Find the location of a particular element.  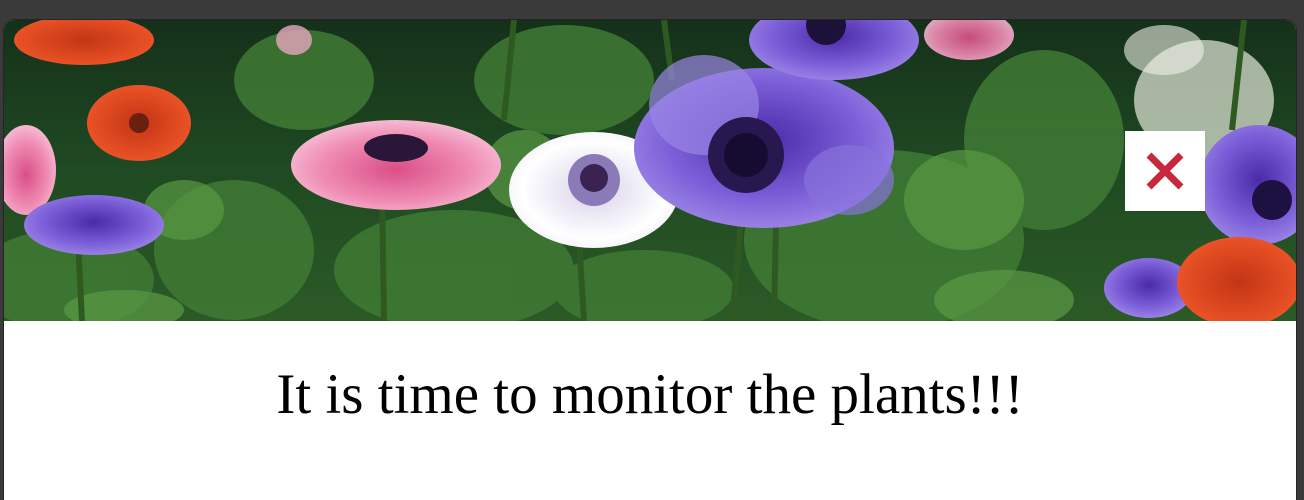

reminder-message: It is time to monitor the plants!!! is located at coordinates (650, 394).